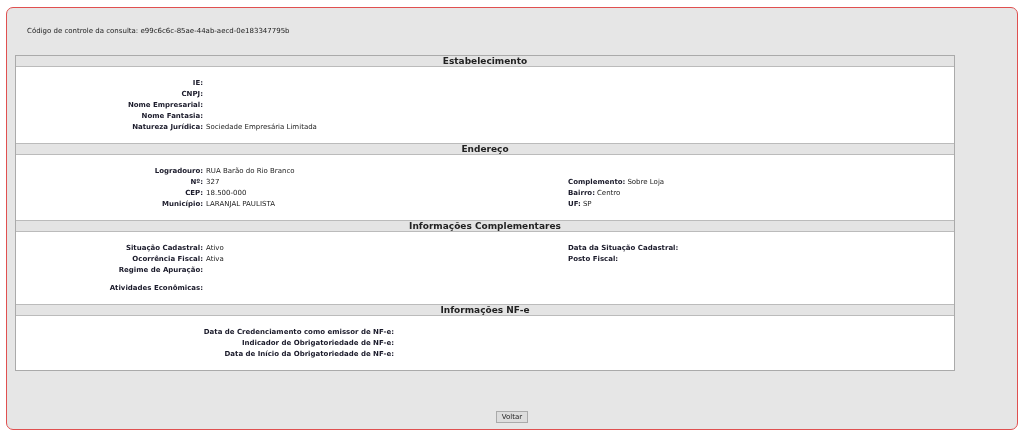 The image size is (1024, 436). I want to click on section-header: Informações Complementares, so click(485, 226).